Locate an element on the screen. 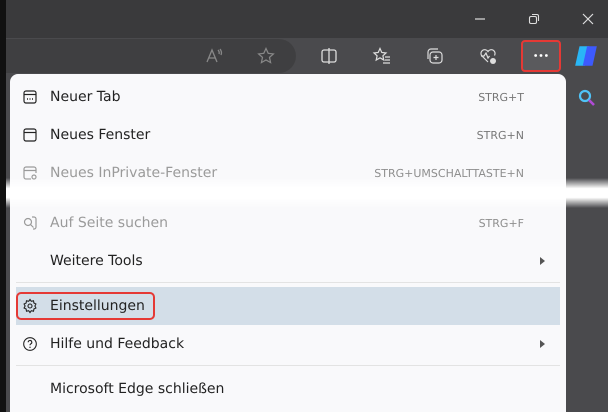  menu-item-label: Neues Fenster is located at coordinates (100, 135).